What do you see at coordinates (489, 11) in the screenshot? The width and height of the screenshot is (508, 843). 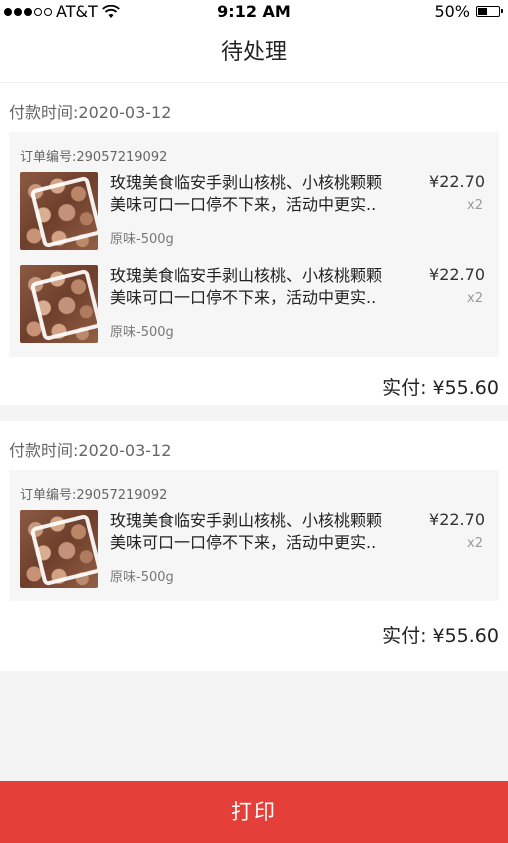 I see `battery-icon` at bounding box center [489, 11].